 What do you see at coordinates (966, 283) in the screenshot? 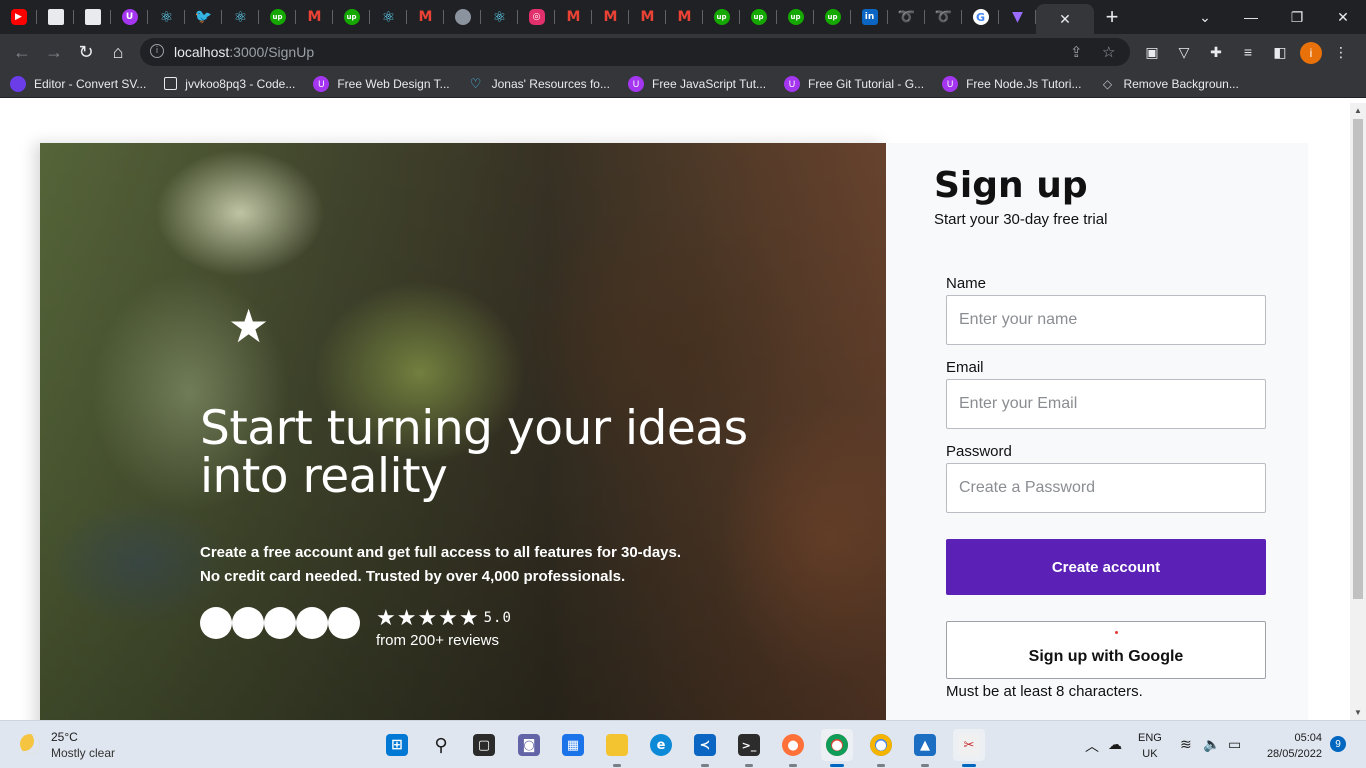
I see `name-label: Name` at bounding box center [966, 283].